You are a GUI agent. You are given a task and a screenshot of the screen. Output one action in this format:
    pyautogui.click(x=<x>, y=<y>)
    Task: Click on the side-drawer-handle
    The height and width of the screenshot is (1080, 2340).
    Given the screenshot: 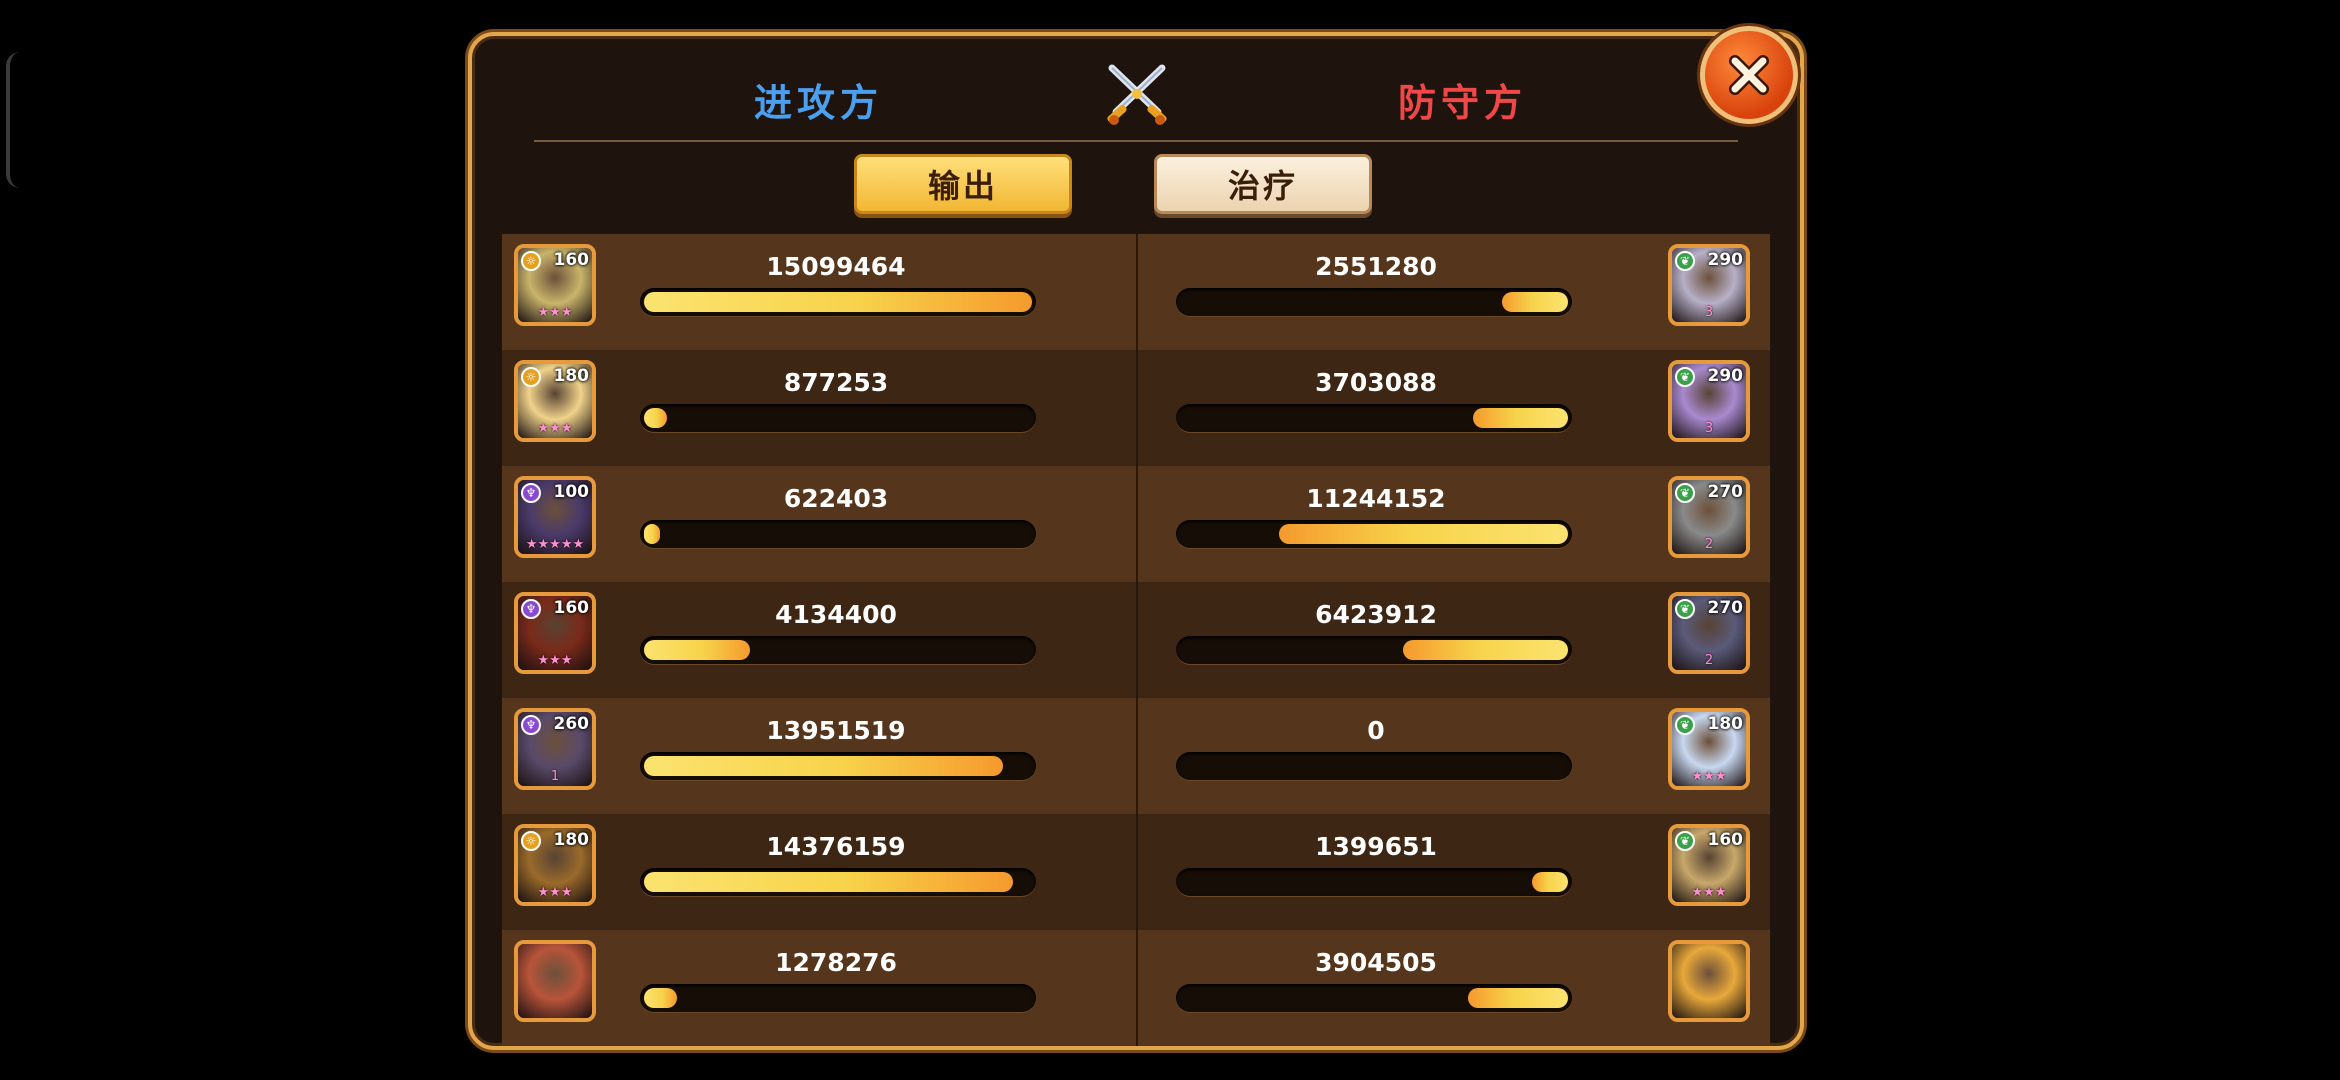 What is the action you would take?
    pyautogui.click(x=15, y=120)
    